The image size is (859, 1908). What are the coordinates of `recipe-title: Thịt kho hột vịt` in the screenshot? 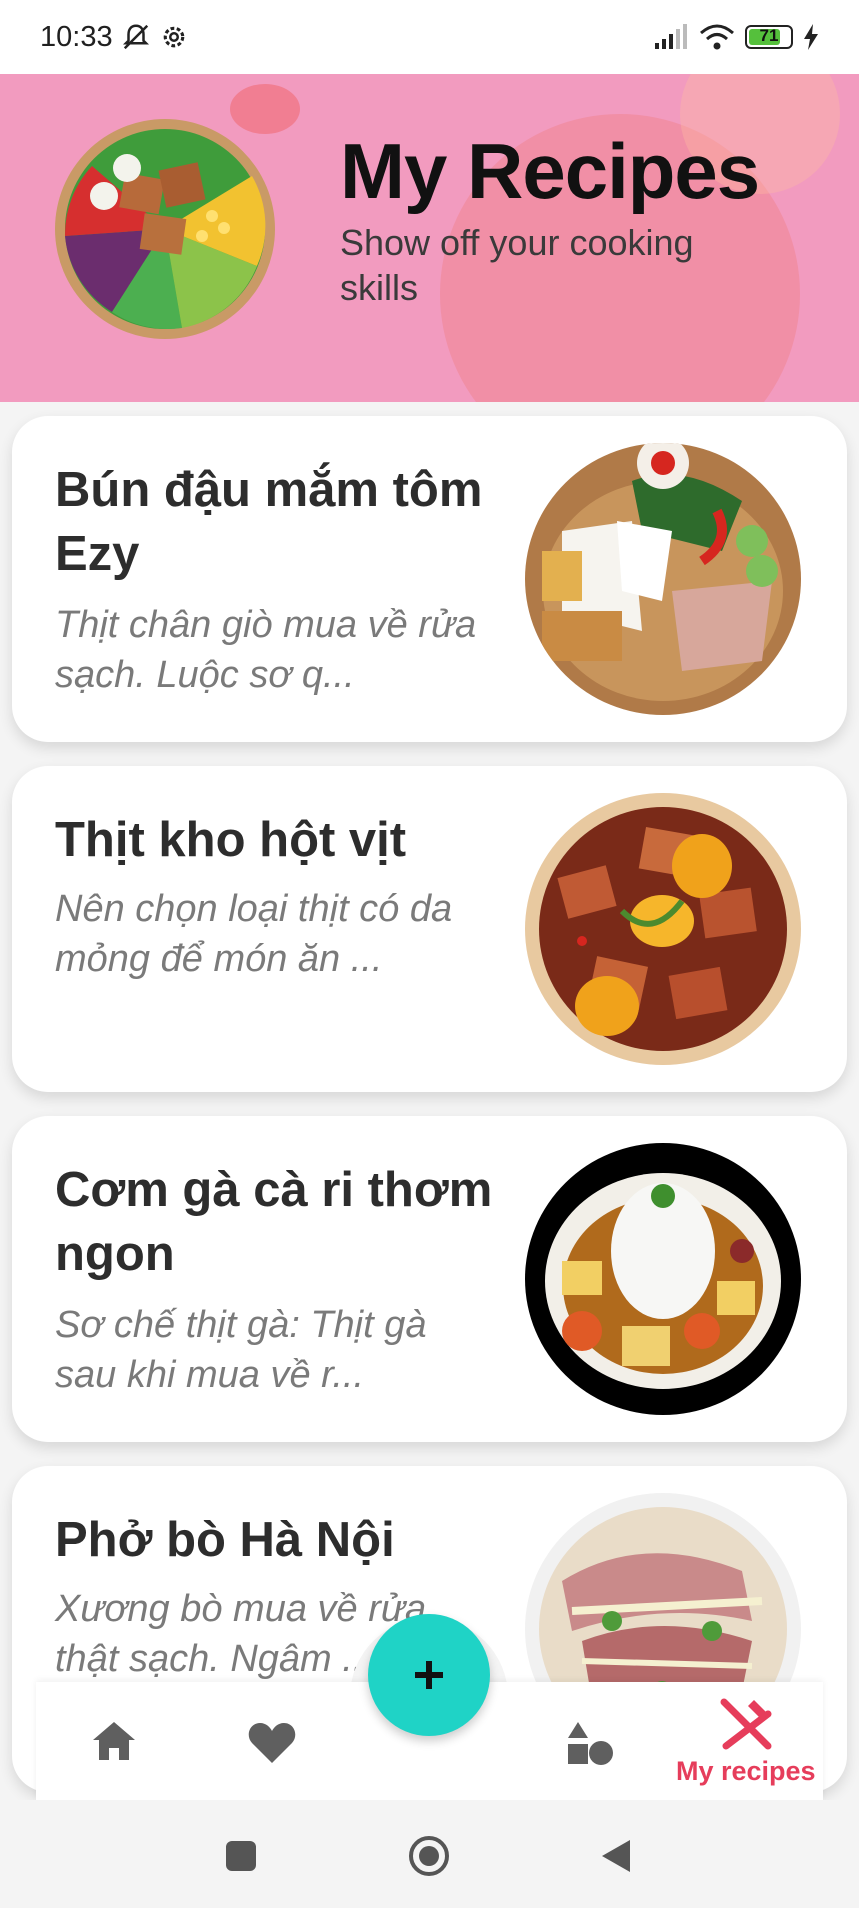 It's located at (231, 840).